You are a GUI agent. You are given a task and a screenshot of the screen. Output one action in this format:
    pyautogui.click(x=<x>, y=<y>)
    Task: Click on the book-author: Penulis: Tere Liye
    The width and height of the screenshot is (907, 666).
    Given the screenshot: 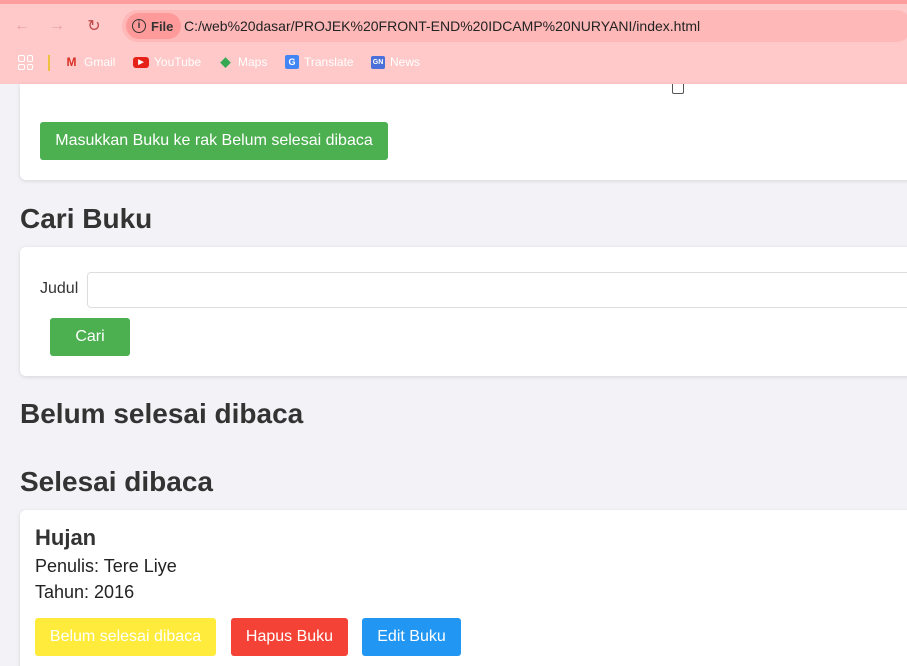 What is the action you would take?
    pyautogui.click(x=106, y=566)
    